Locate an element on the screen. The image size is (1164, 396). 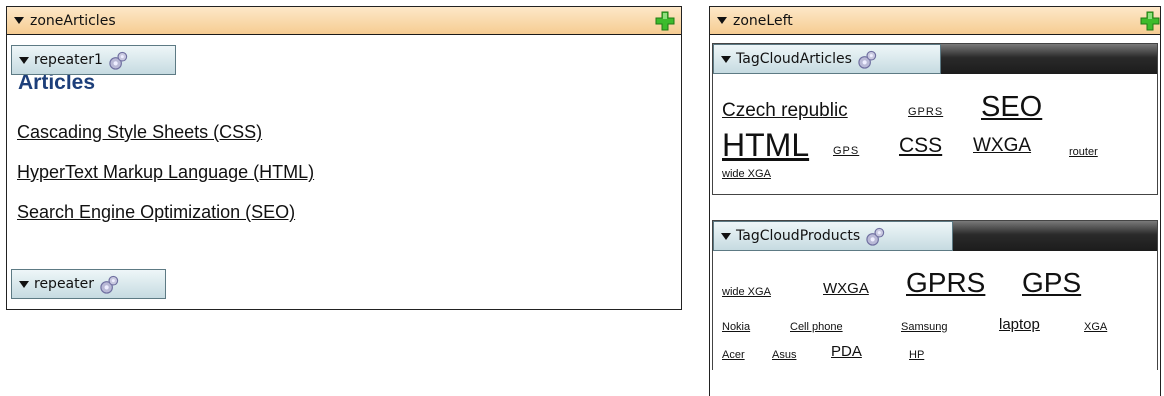
tagcloud-articles-widget-bar: TagCloudArticles is located at coordinates (827, 59).